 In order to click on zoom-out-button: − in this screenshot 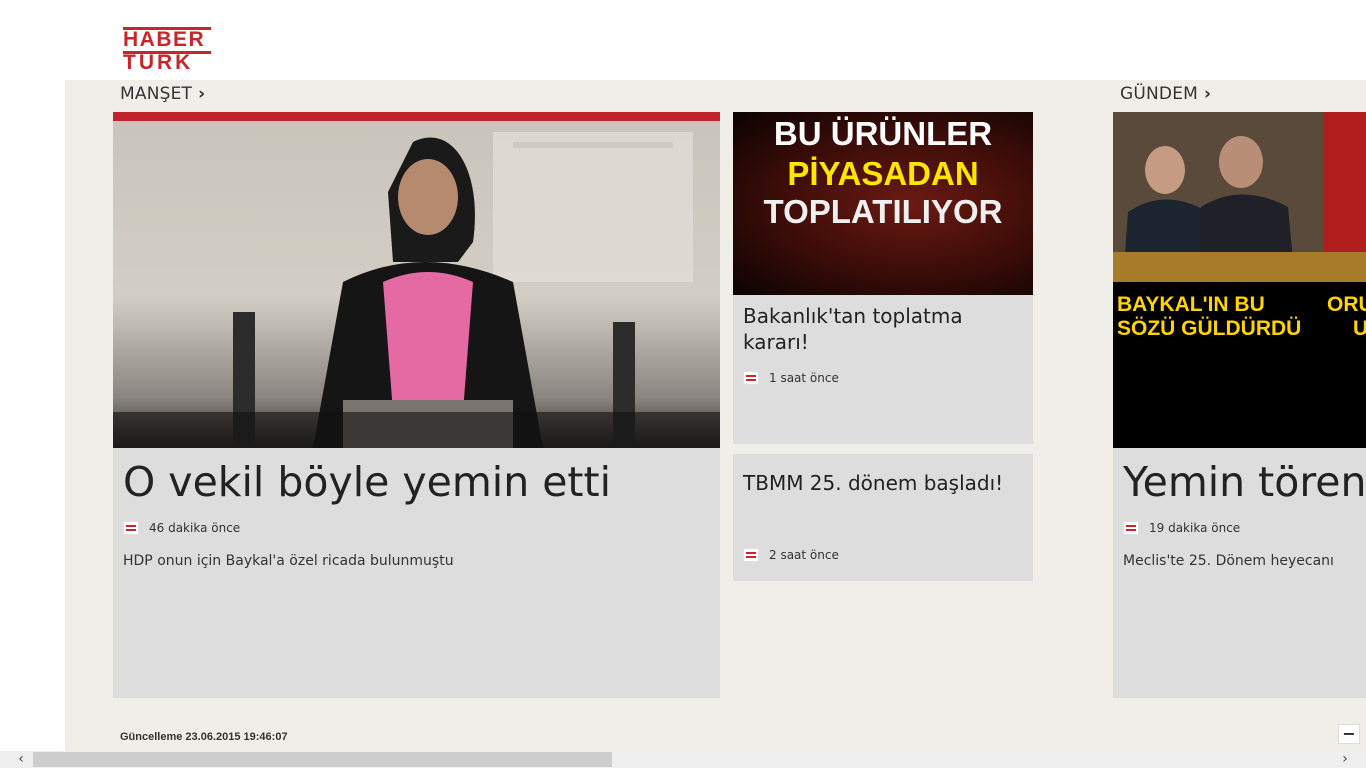, I will do `click(1349, 734)`.